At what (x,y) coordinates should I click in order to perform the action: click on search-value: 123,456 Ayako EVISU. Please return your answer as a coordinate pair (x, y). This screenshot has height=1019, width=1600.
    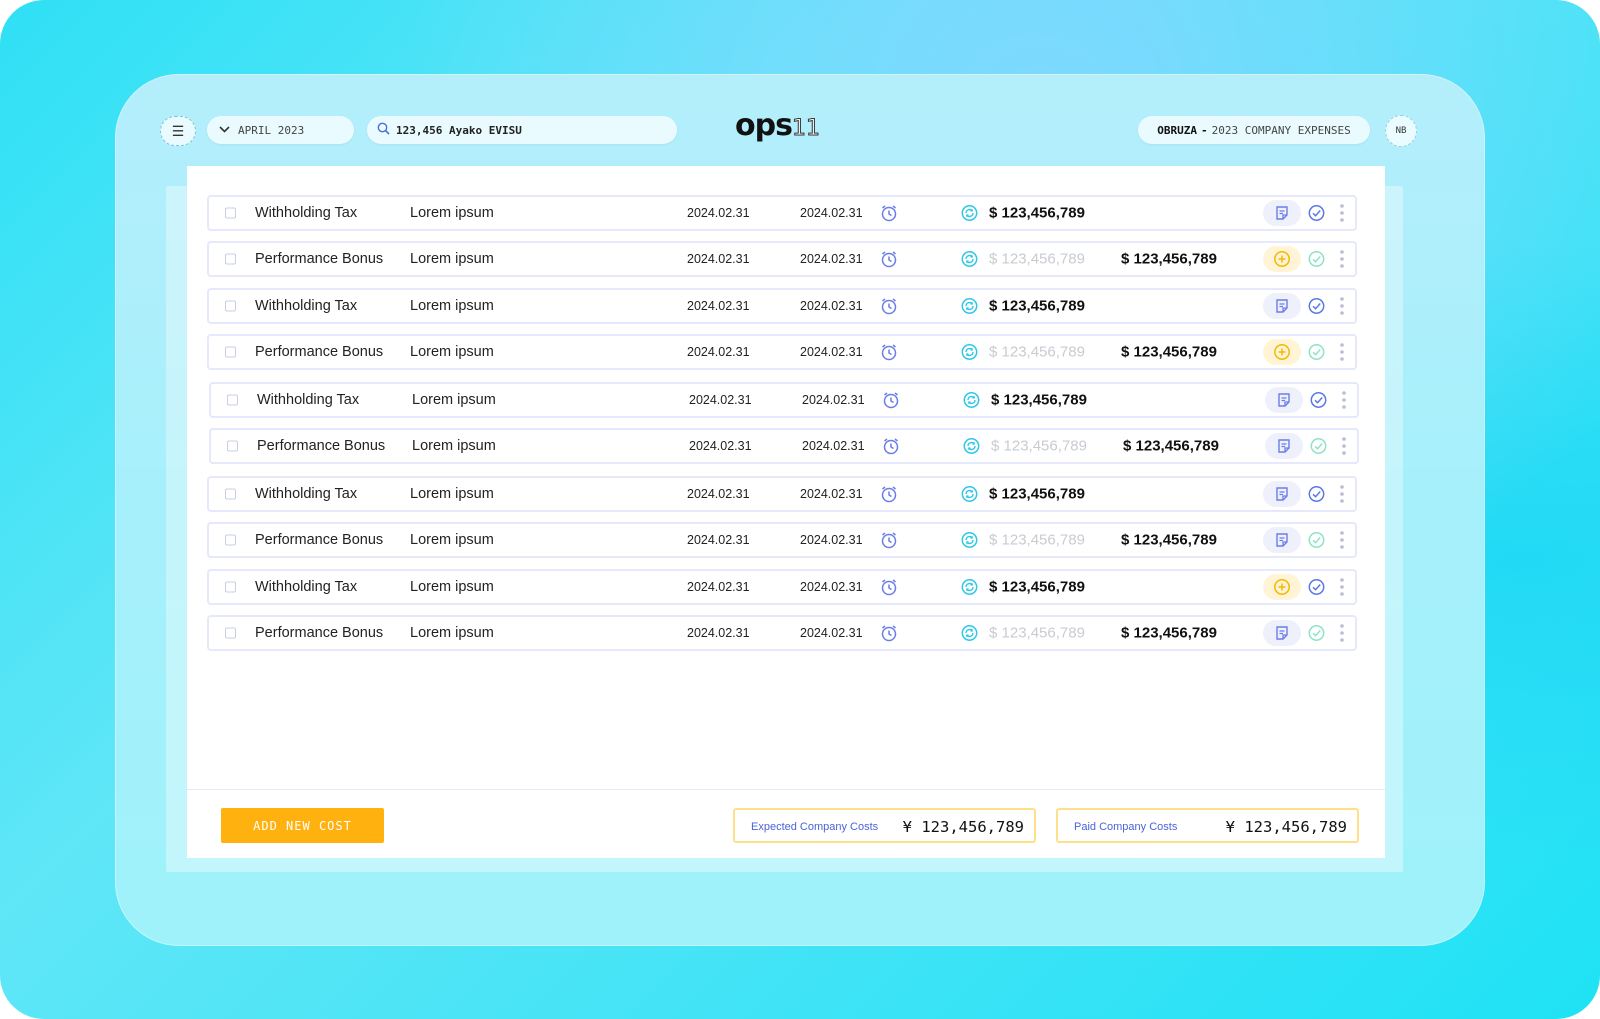
    Looking at the image, I should click on (459, 130).